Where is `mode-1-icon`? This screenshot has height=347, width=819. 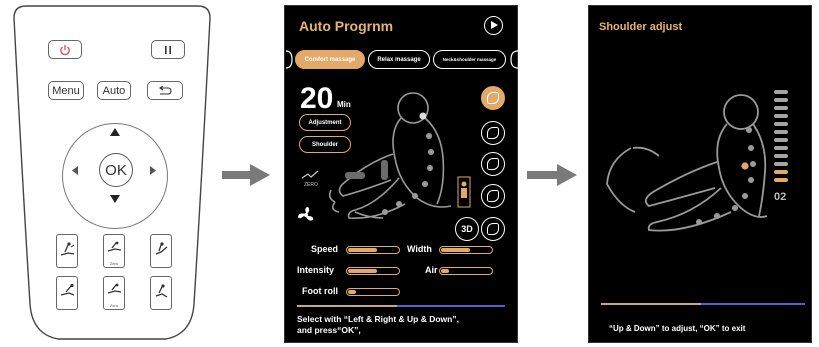 mode-1-icon is located at coordinates (493, 98).